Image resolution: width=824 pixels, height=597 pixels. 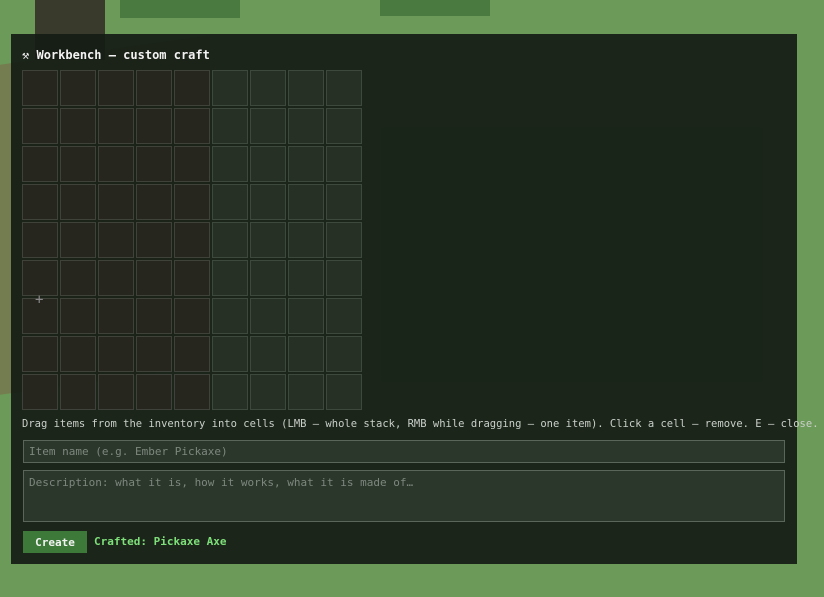 What do you see at coordinates (404, 451) in the screenshot?
I see `item-name-input` at bounding box center [404, 451].